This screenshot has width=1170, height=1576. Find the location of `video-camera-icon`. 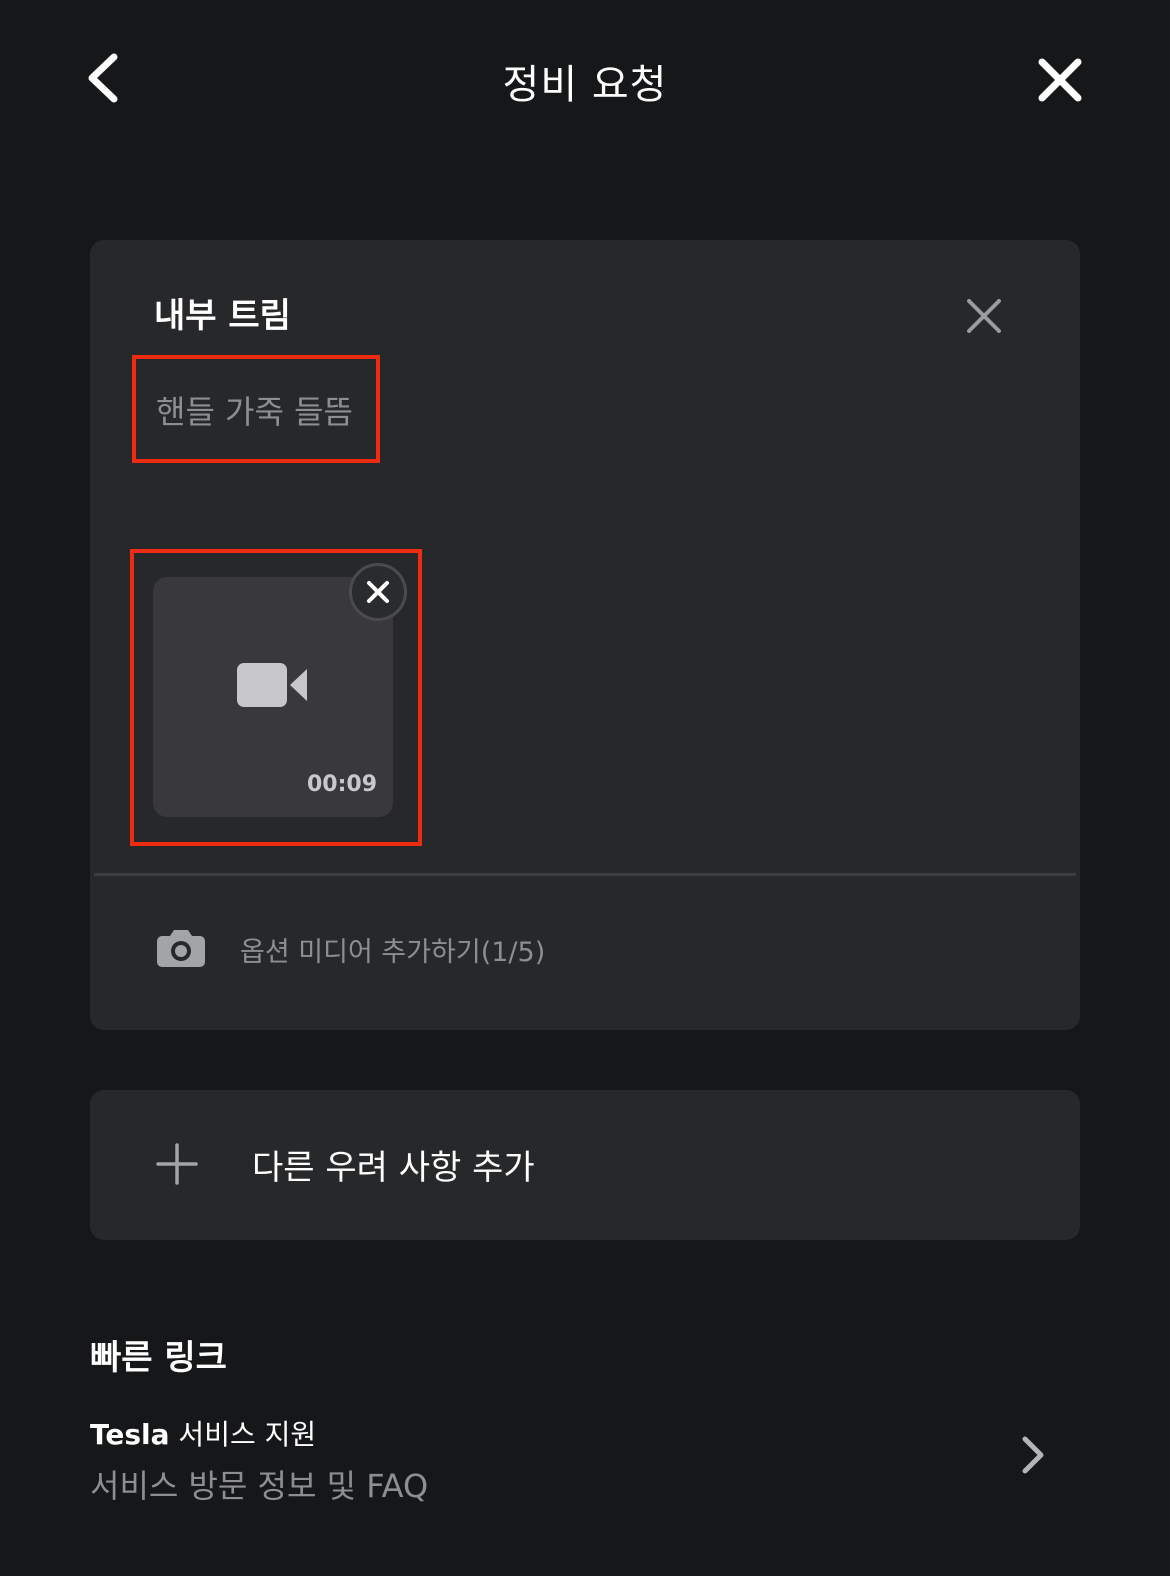

video-camera-icon is located at coordinates (272, 685).